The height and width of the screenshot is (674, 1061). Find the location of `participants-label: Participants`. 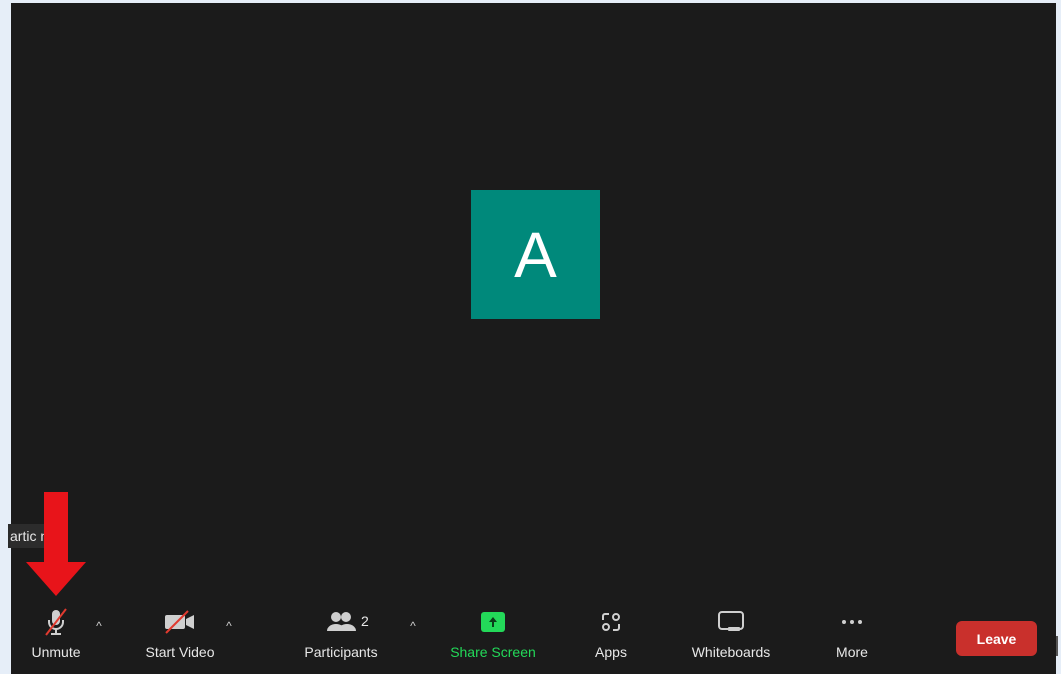

participants-label: Participants is located at coordinates (341, 652).